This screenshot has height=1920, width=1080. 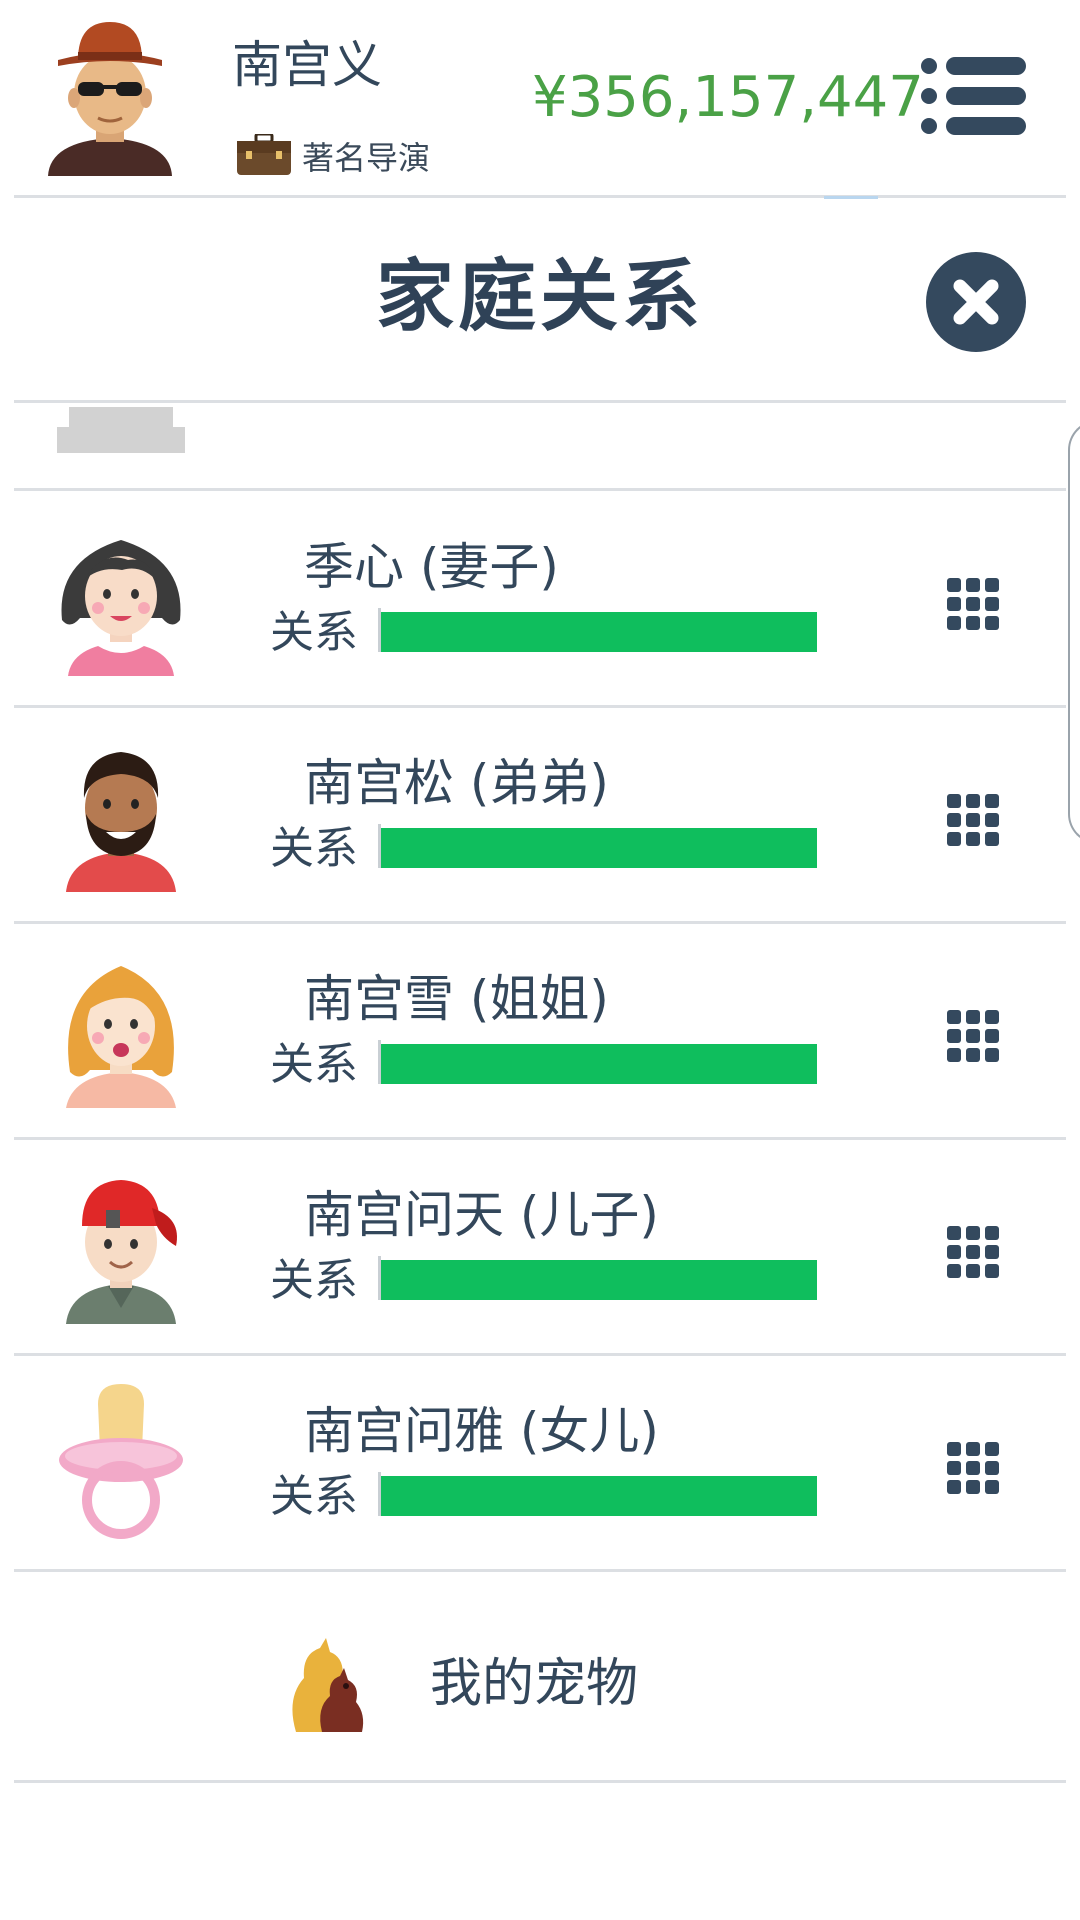 What do you see at coordinates (851, 197) in the screenshot?
I see `header-accent-line` at bounding box center [851, 197].